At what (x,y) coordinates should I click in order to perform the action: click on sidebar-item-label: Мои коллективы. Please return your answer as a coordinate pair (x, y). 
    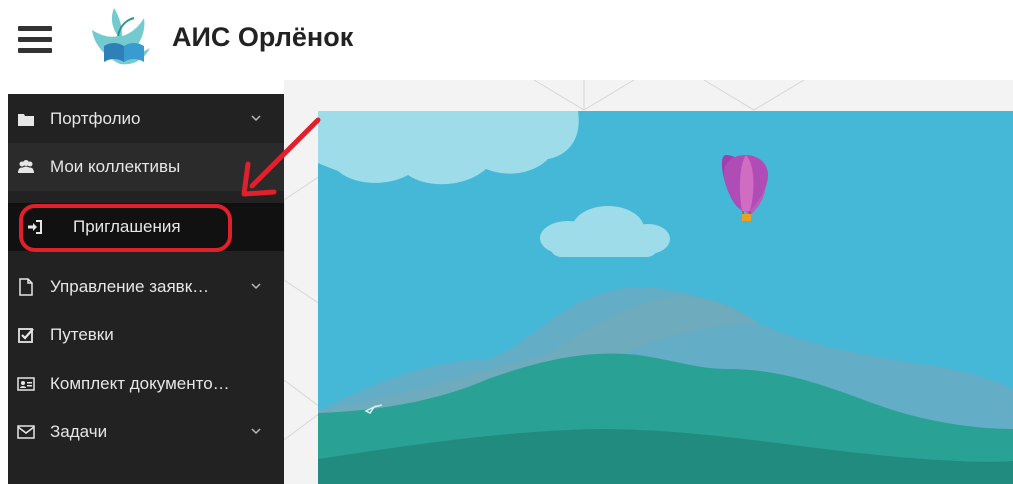
    Looking at the image, I should click on (115, 166).